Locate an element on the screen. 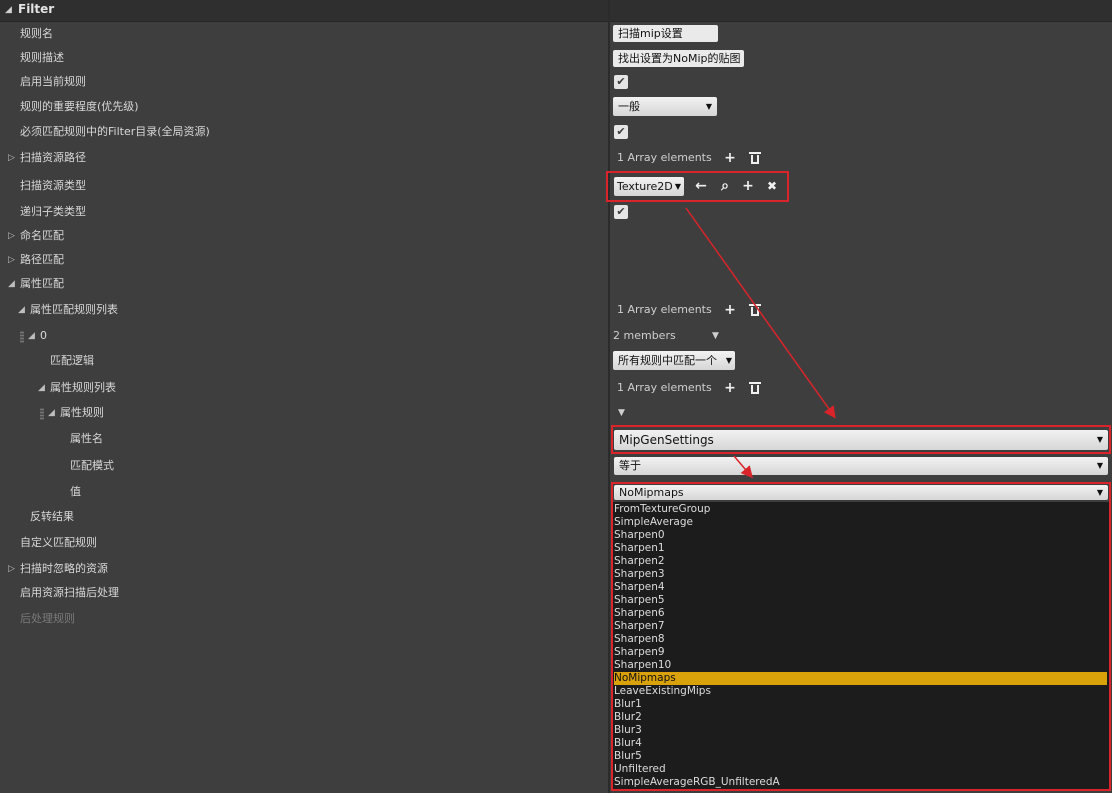  annotation-arrows is located at coordinates (760, 343).